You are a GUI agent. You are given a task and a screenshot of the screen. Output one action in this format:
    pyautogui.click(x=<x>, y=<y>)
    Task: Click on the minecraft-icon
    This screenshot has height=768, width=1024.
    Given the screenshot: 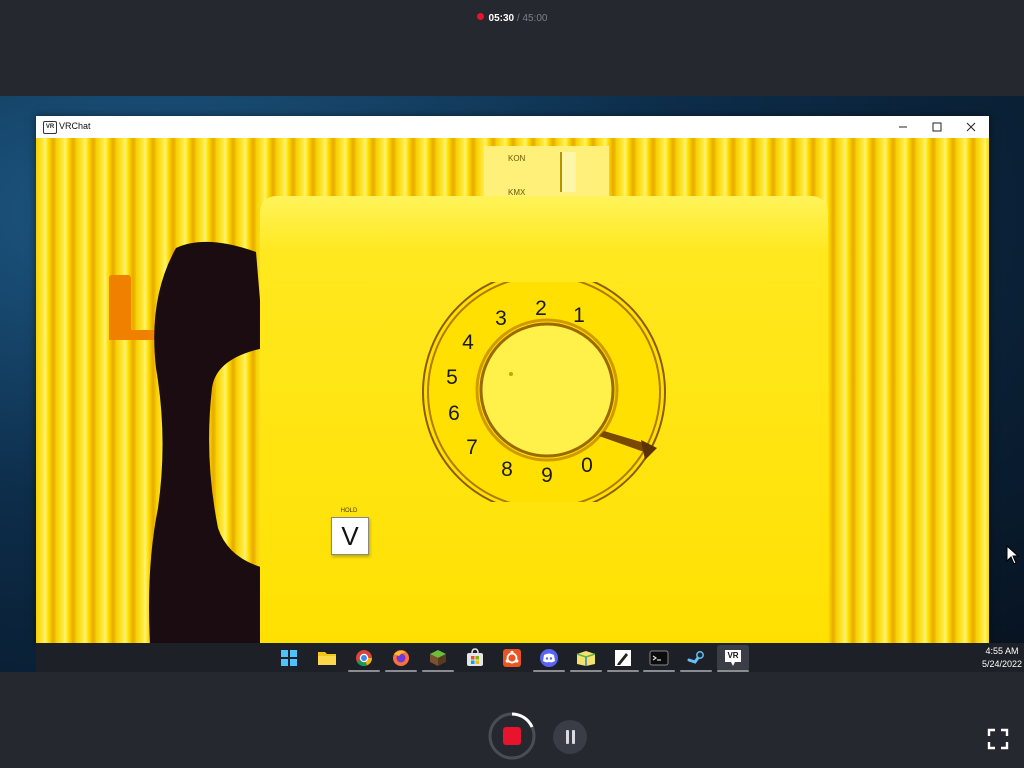 What is the action you would take?
    pyautogui.click(x=438, y=658)
    